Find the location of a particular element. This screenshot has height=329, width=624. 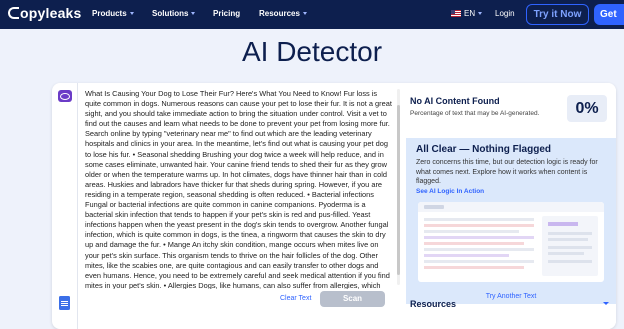

language-label: EN is located at coordinates (470, 13).